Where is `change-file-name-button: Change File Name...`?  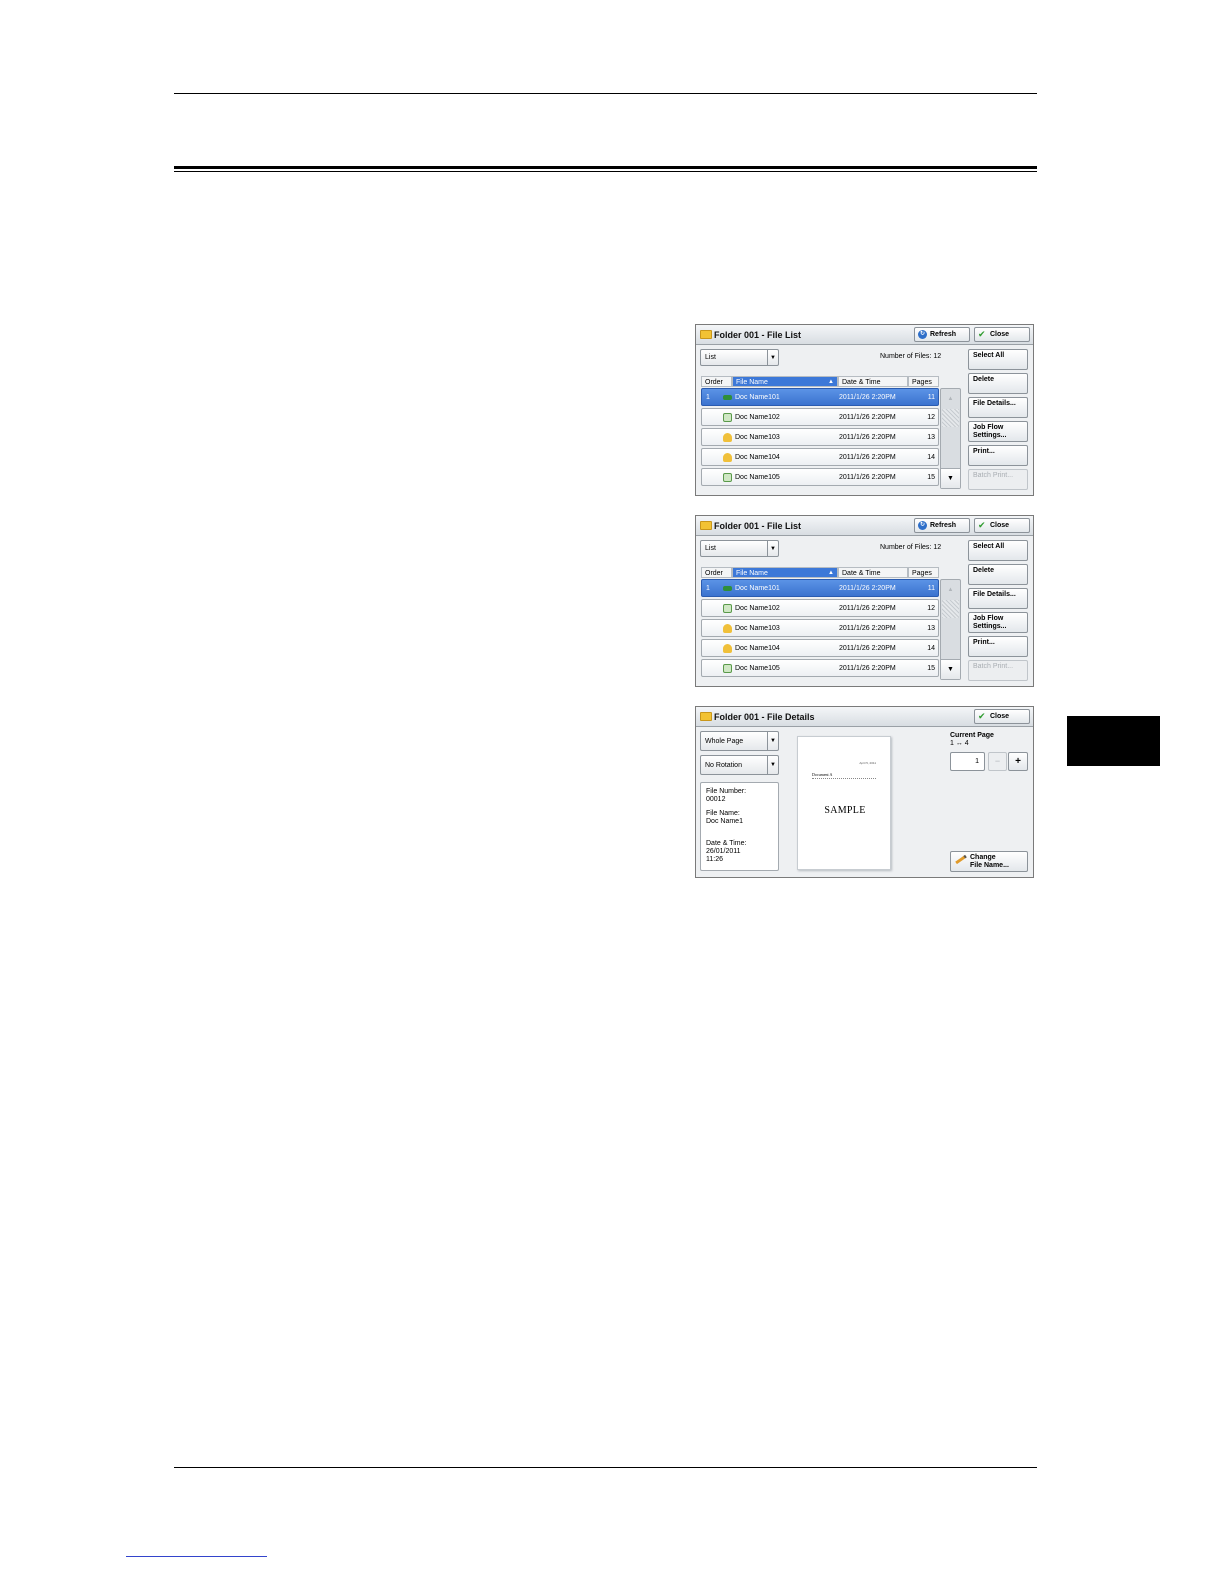 change-file-name-button: Change File Name... is located at coordinates (989, 861).